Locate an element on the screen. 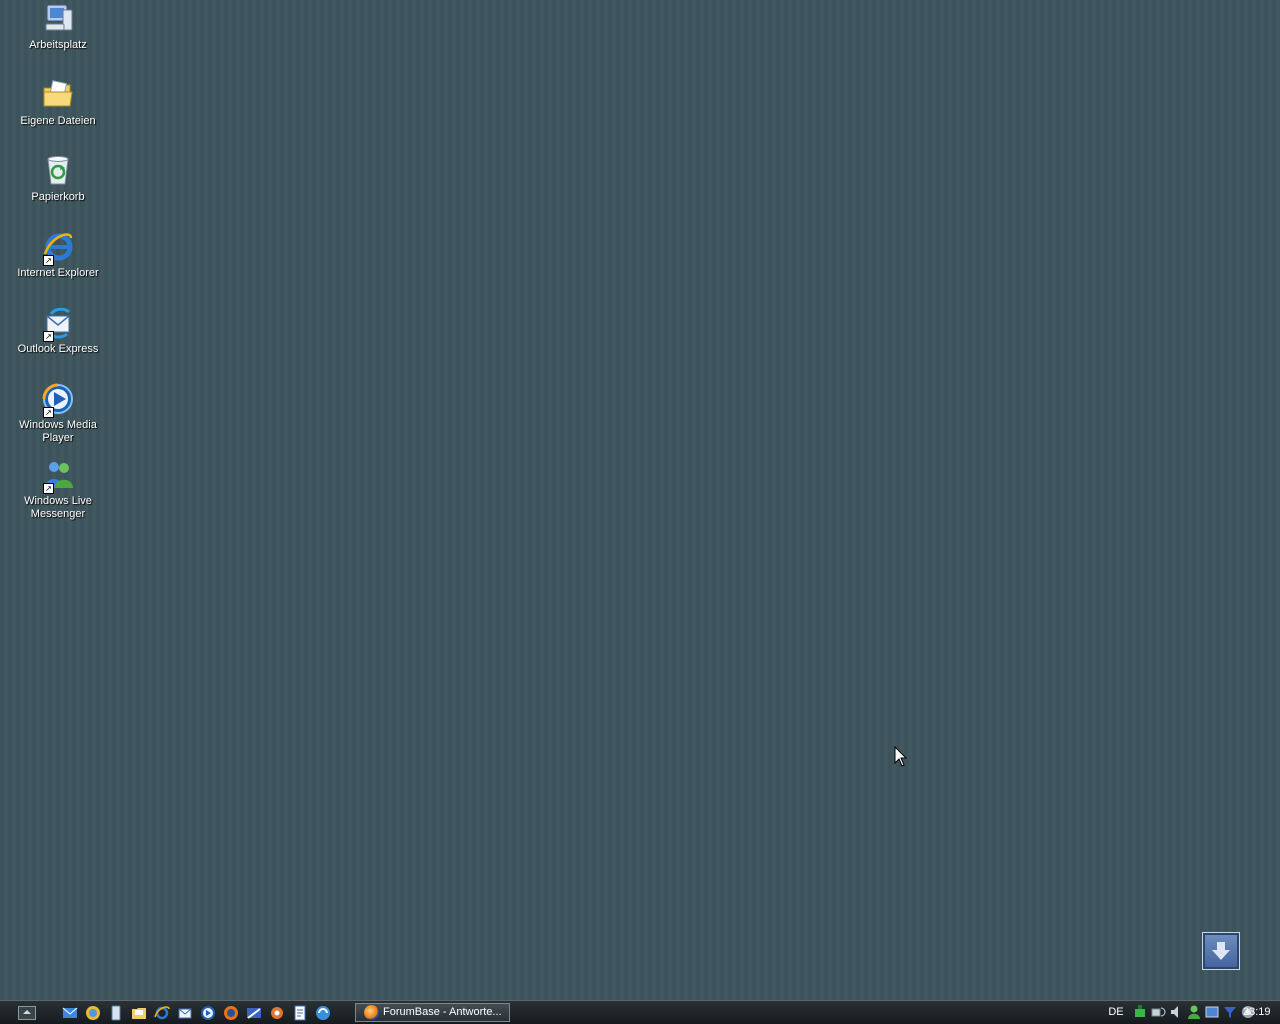  desktop-icon-label: Eigene Dateien is located at coordinates (58, 121).